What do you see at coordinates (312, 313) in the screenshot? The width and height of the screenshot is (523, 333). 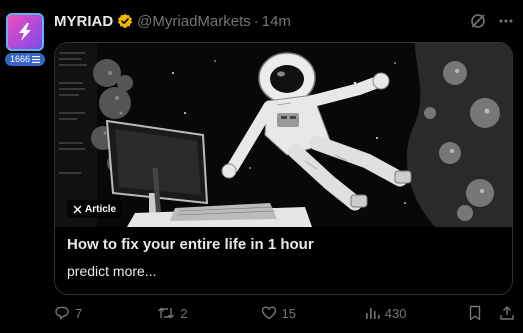 I see `like-button: 15` at bounding box center [312, 313].